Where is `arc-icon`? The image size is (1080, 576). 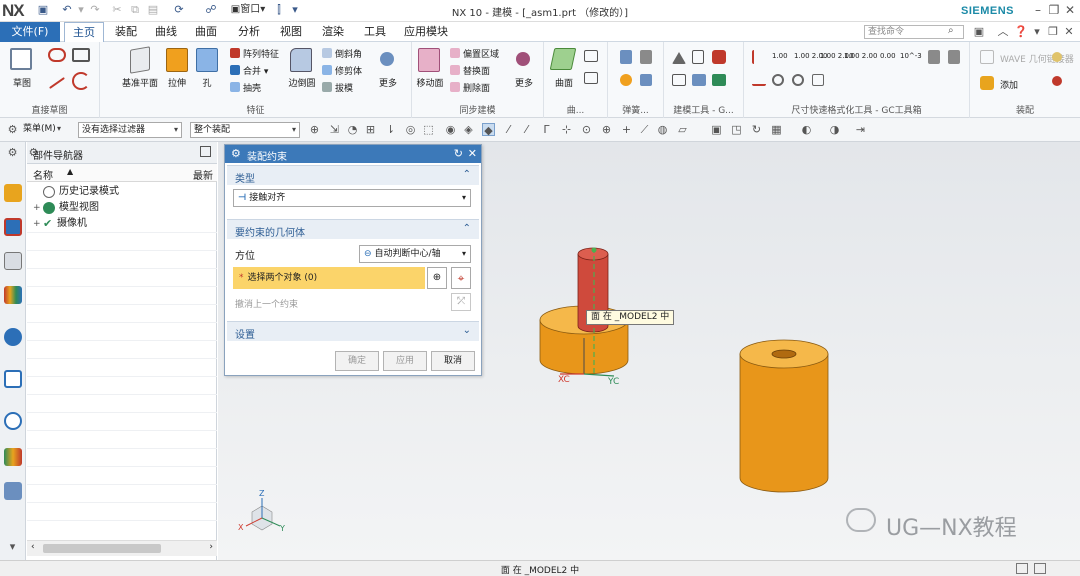 arc-icon is located at coordinates (81, 81).